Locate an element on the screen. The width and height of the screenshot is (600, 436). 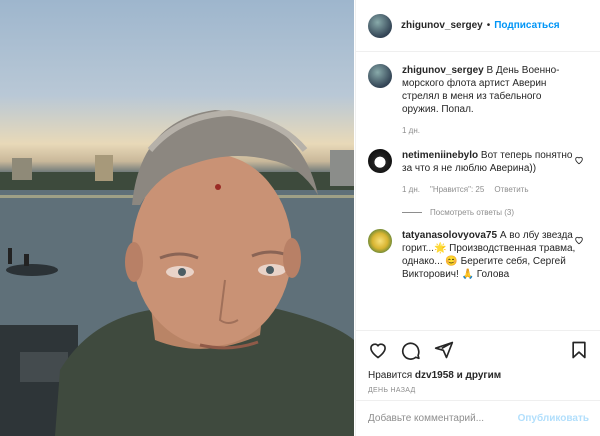
post-date: ДЕНЬ НАЗАД is located at coordinates (478, 390).